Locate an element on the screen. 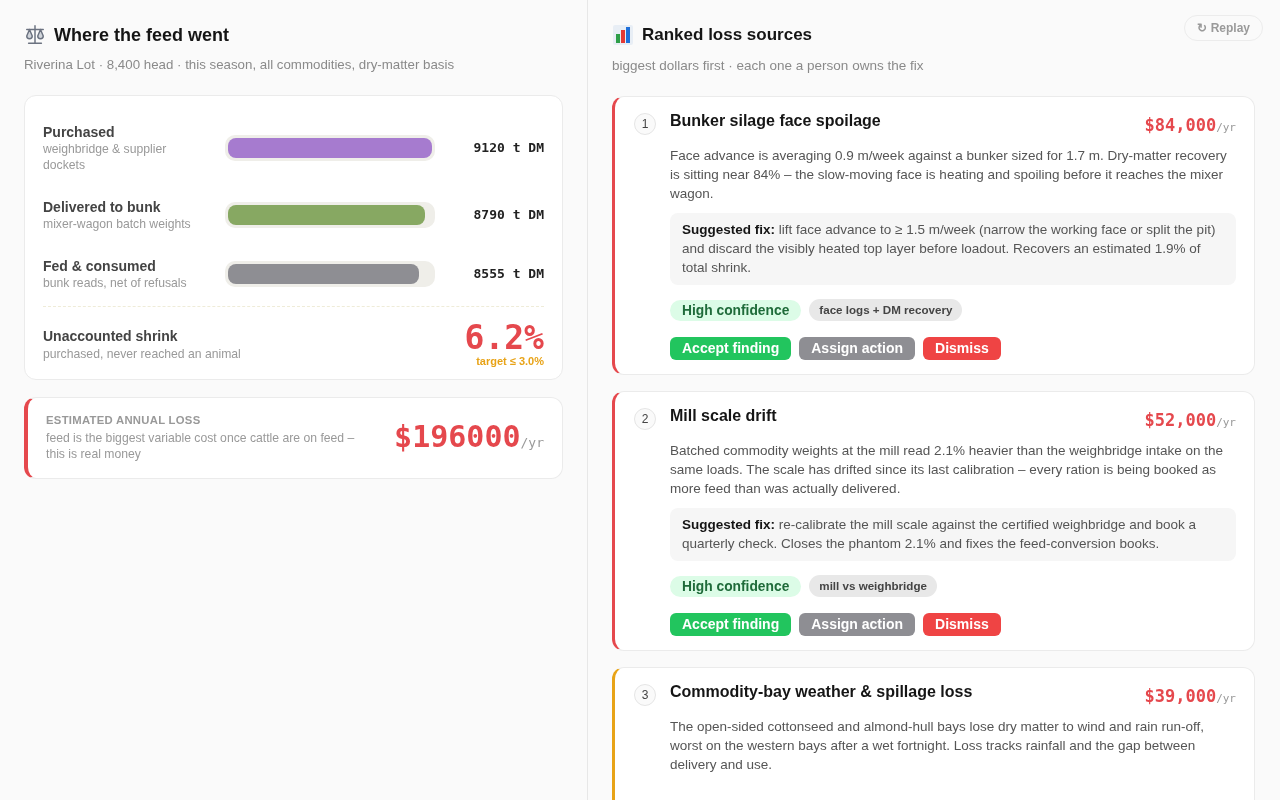 This screenshot has height=800, width=1280. source-description: The open-sided cottonseed and almond-hull bays lose dry matter to wind and rain run-off, worst on the western bays after a wet fortnight. Loss tracks rainfall and the gap between delivery and use. is located at coordinates (938, 746).